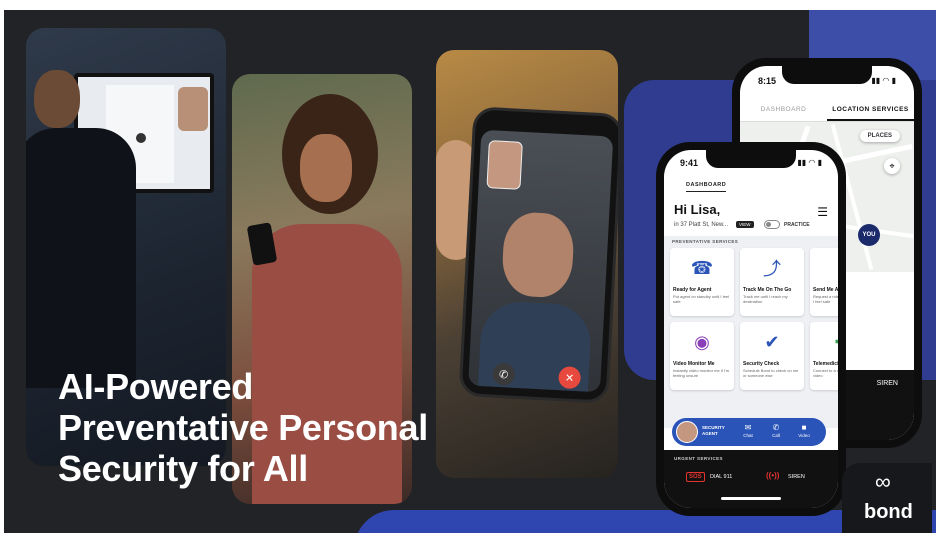 The height and width of the screenshot is (533, 937). I want to click on status-time: 8:15, so click(767, 81).